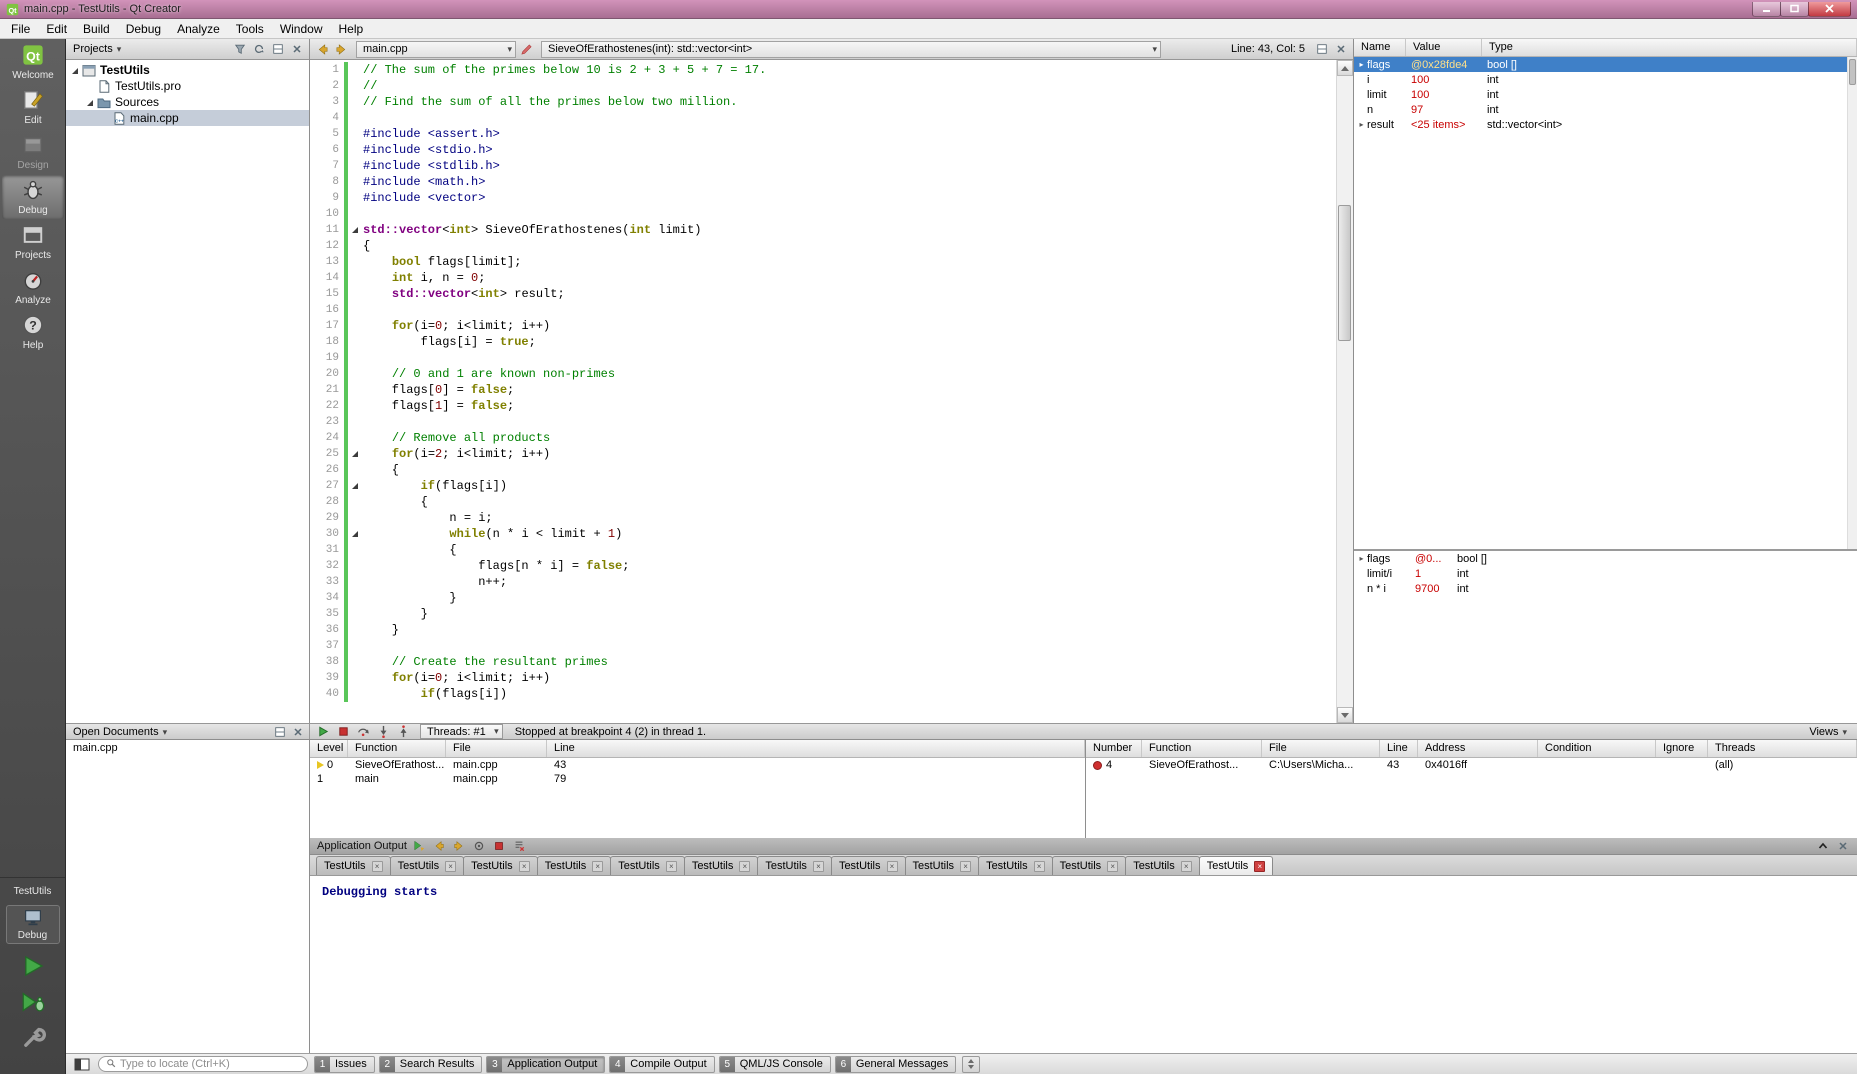 The width and height of the screenshot is (1857, 1074). Describe the element at coordinates (344, 1064) in the screenshot. I see `pane-button-issues: 1 Issues` at that location.